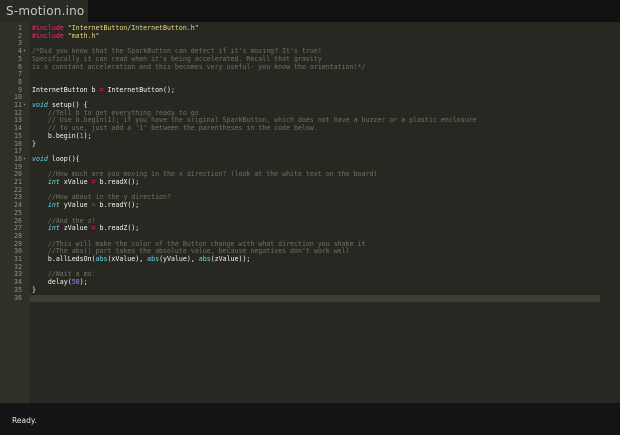  I want to click on file-tab-title: S-motion.ino, so click(45, 11).